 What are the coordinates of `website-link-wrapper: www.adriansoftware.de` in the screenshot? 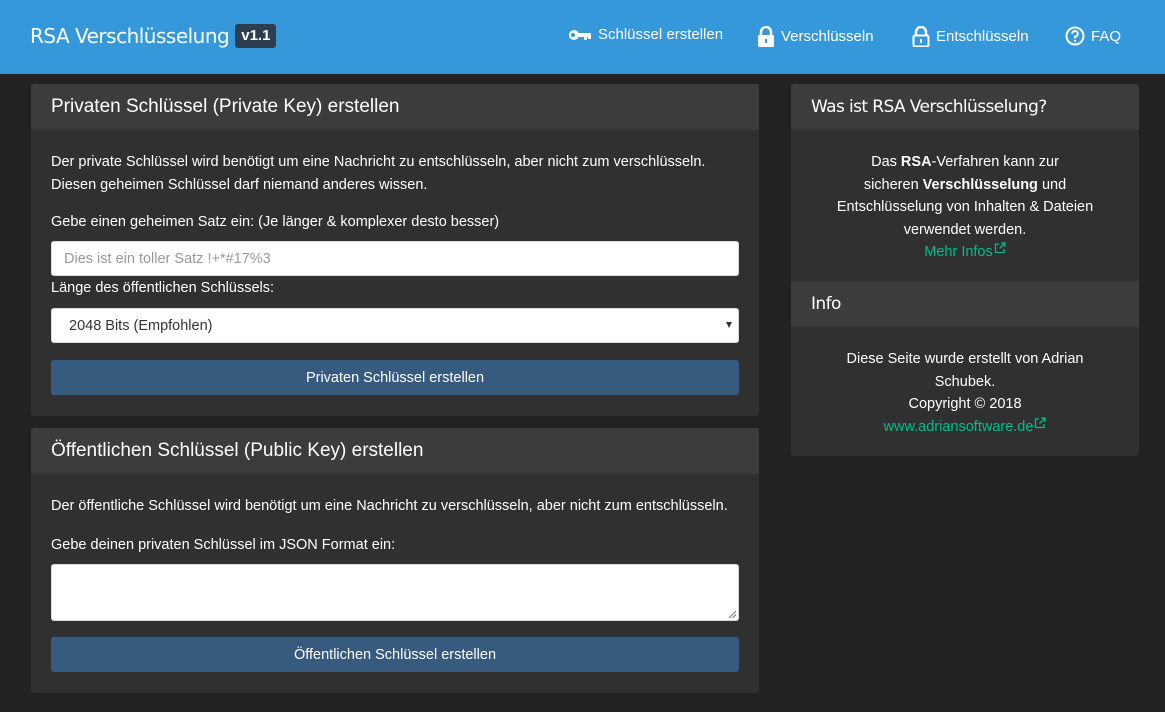 It's located at (965, 427).